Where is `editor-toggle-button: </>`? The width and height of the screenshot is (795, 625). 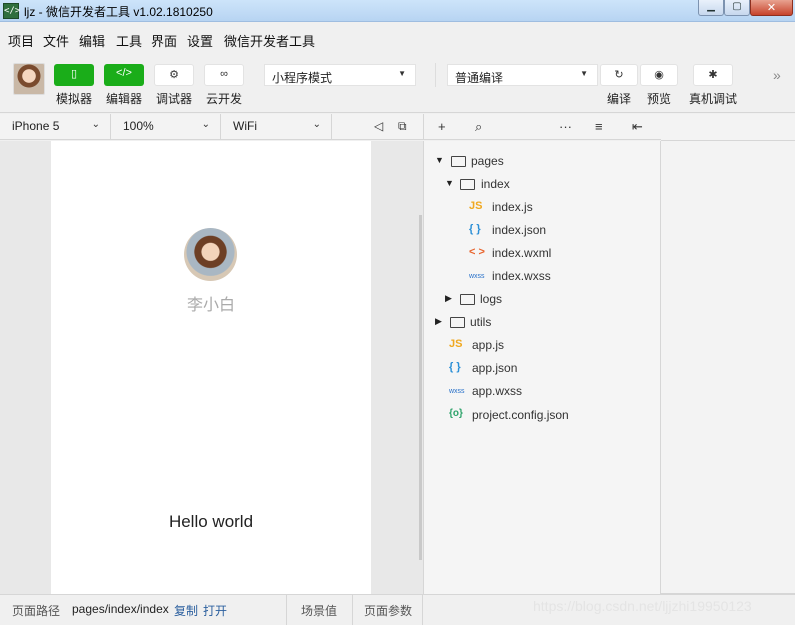 editor-toggle-button: </> is located at coordinates (124, 75).